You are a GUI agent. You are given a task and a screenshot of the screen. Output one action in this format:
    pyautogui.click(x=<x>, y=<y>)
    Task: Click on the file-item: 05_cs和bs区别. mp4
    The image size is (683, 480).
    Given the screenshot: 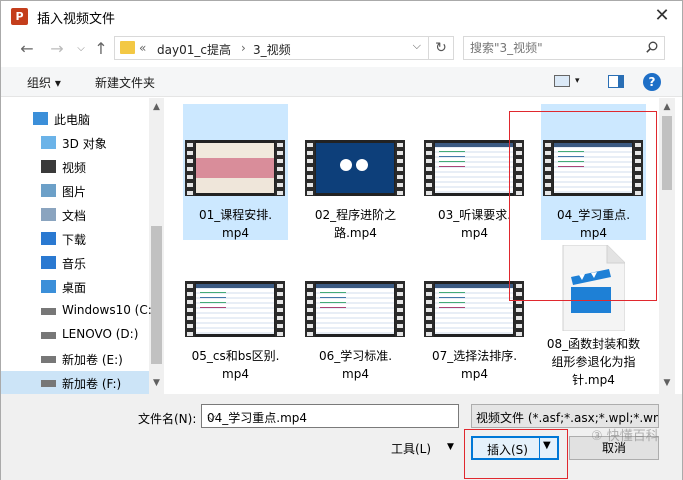 What is the action you would take?
    pyautogui.click(x=235, y=313)
    